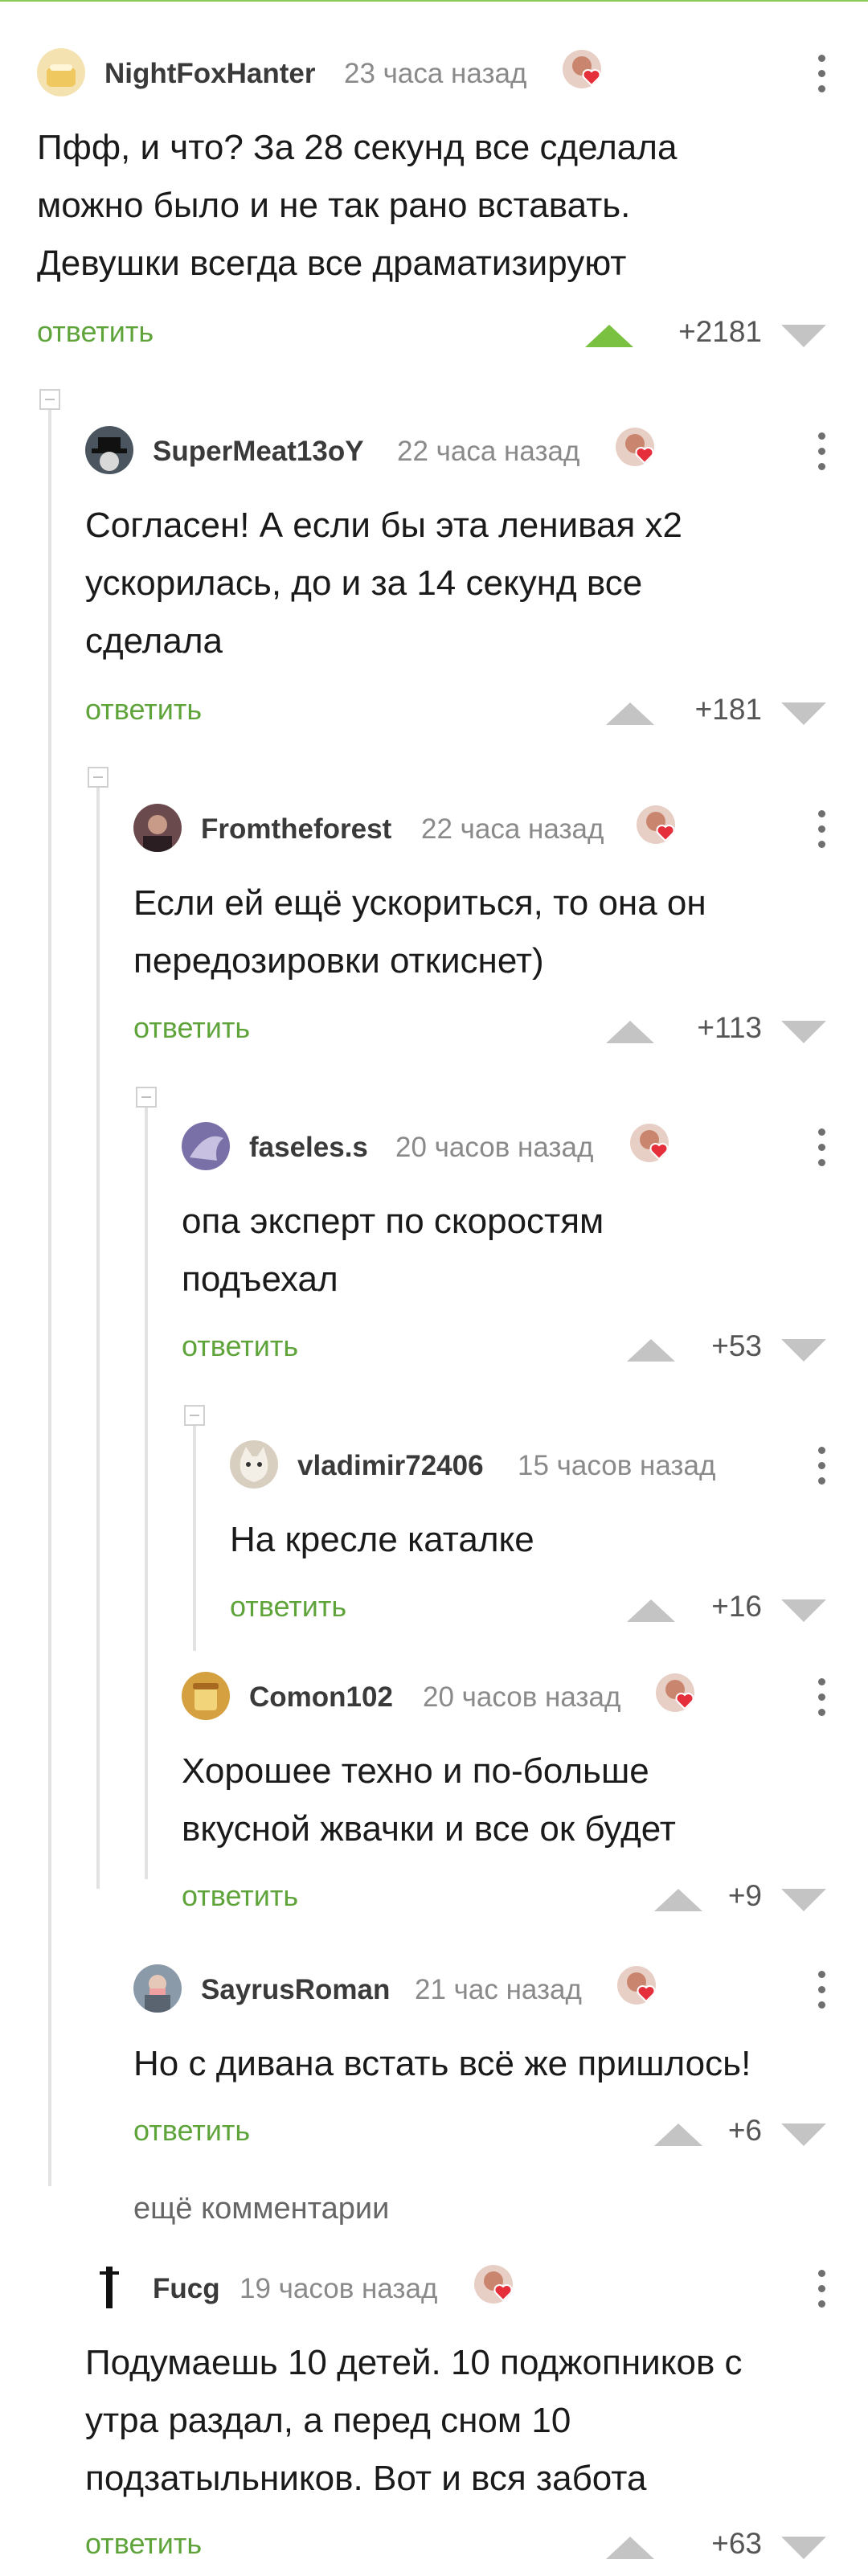  Describe the element at coordinates (308, 1148) in the screenshot. I see `comment-username: faseles.s` at that location.